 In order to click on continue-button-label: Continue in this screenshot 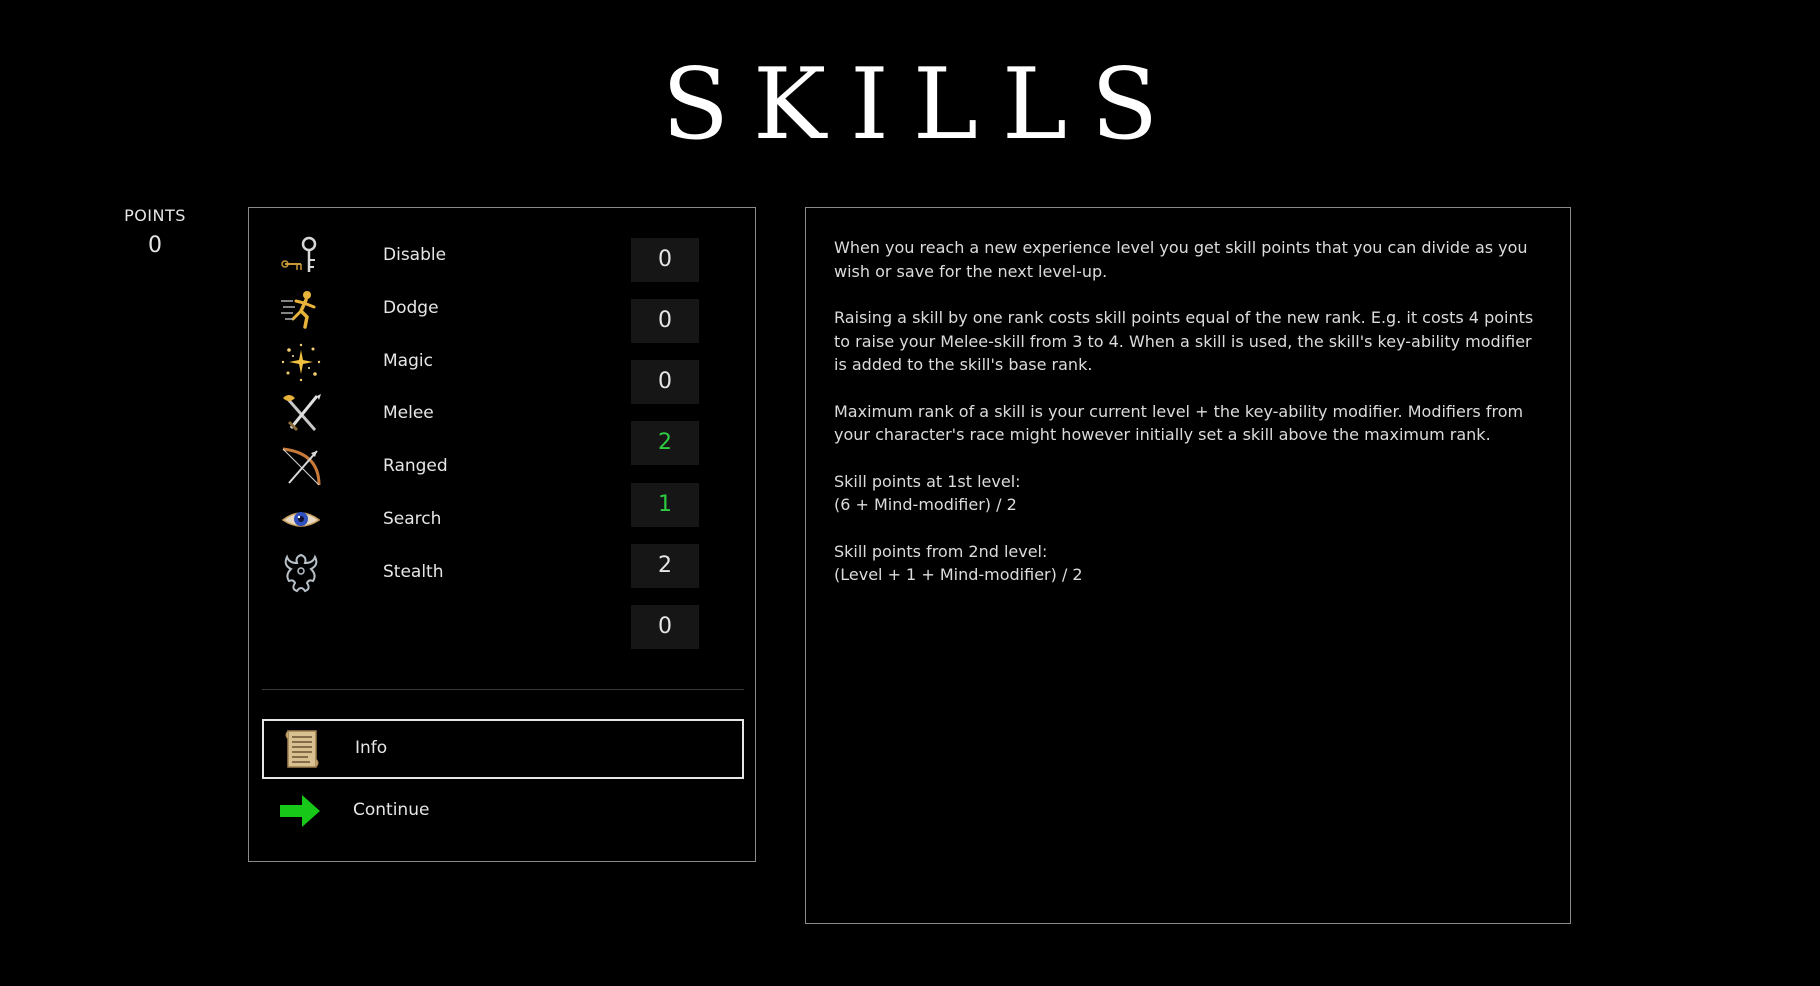, I will do `click(391, 810)`.